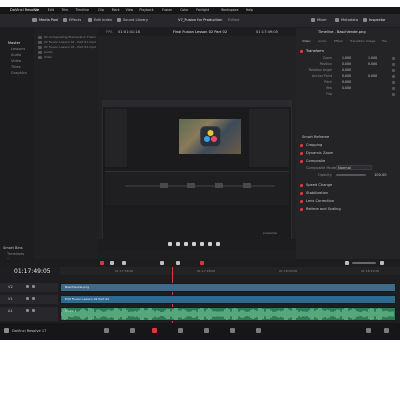 Image resolution: width=400 pixels, height=400 pixels. What do you see at coordinates (368, 330) in the screenshot?
I see `home-icon` at bounding box center [368, 330].